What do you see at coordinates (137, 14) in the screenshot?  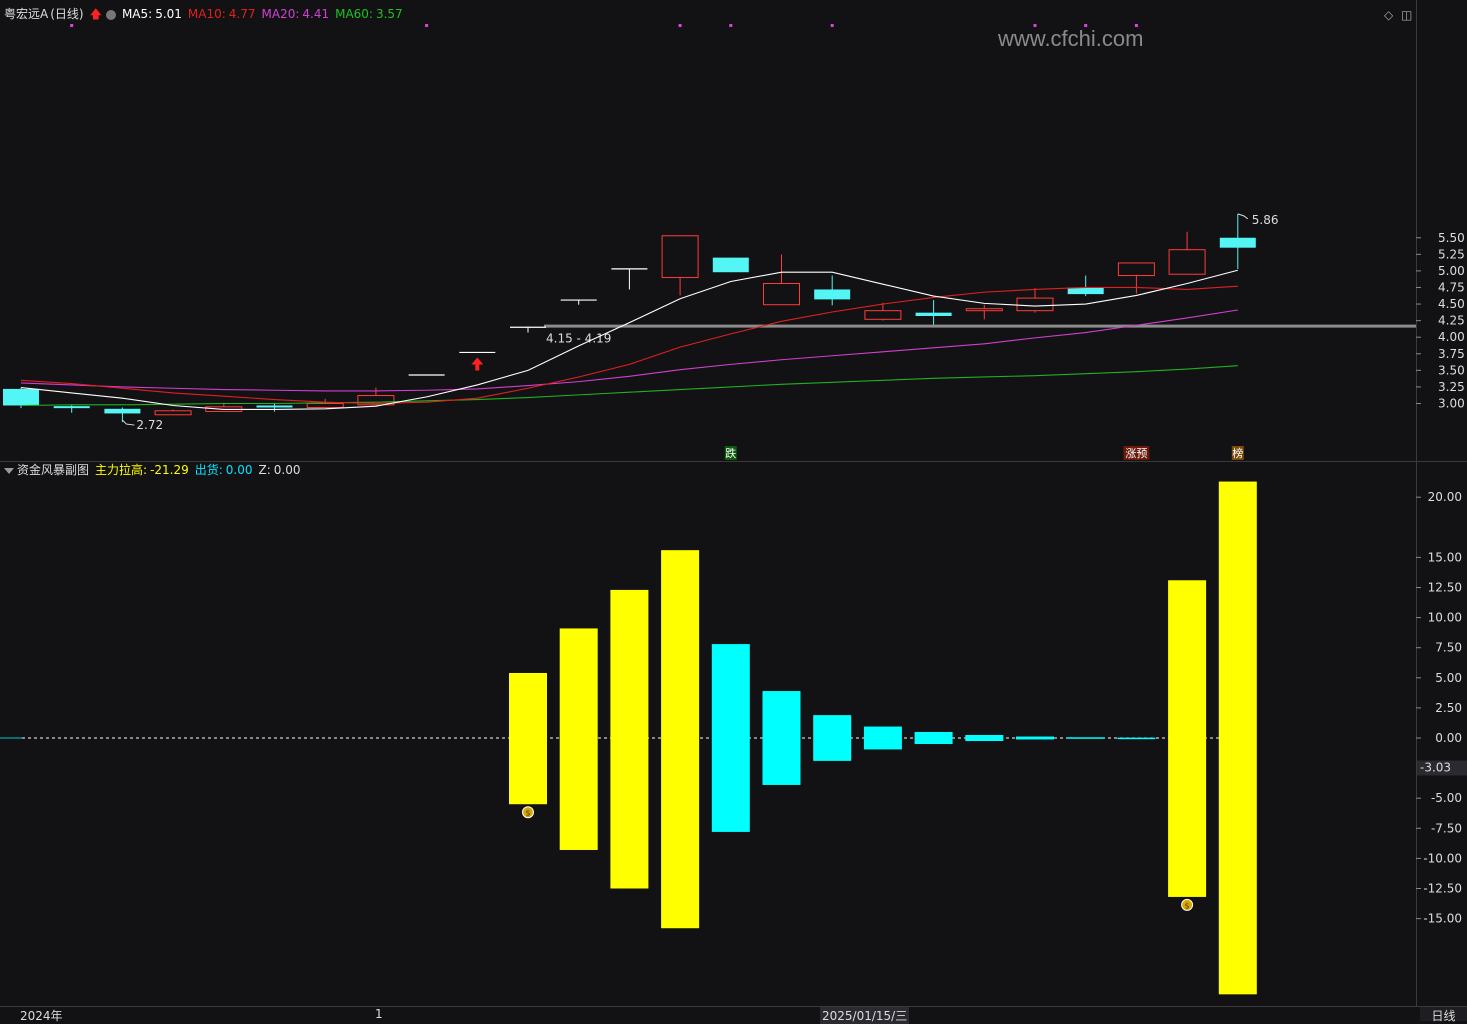 I see `ma5-label: MA5:` at bounding box center [137, 14].